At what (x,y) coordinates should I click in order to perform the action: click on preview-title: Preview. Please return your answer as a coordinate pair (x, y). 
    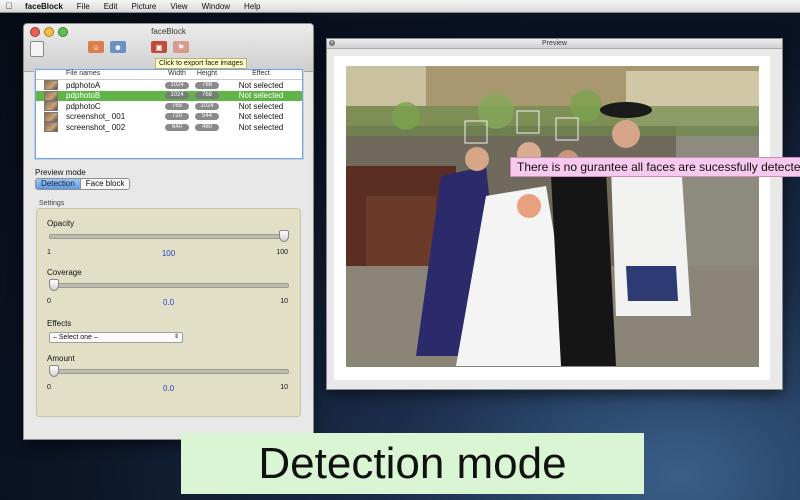
    Looking at the image, I should click on (554, 43).